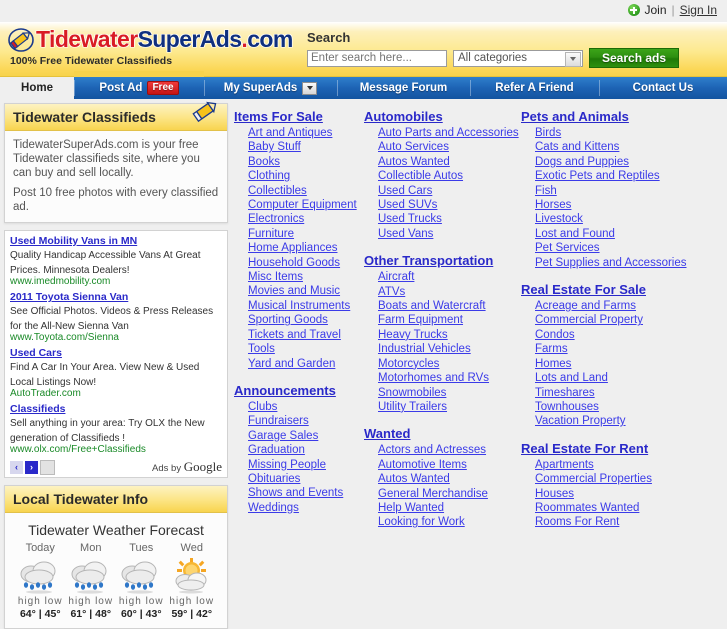 The height and width of the screenshot is (629, 727). I want to click on category-link: Clothing, so click(300, 176).